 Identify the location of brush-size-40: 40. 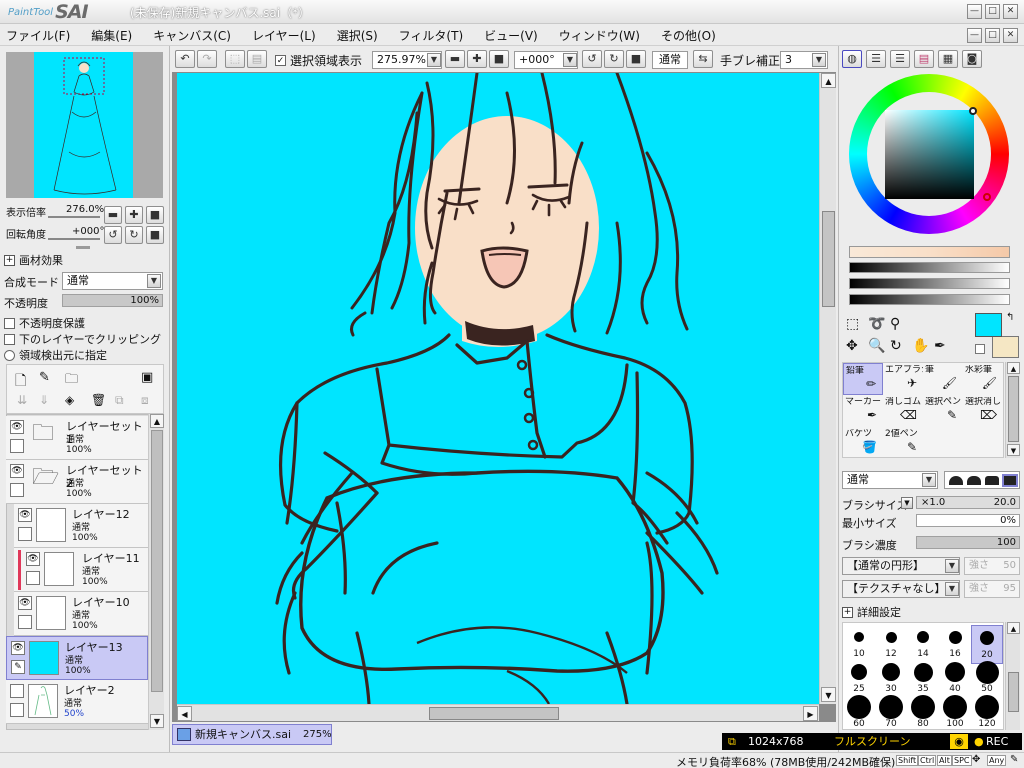
(955, 679).